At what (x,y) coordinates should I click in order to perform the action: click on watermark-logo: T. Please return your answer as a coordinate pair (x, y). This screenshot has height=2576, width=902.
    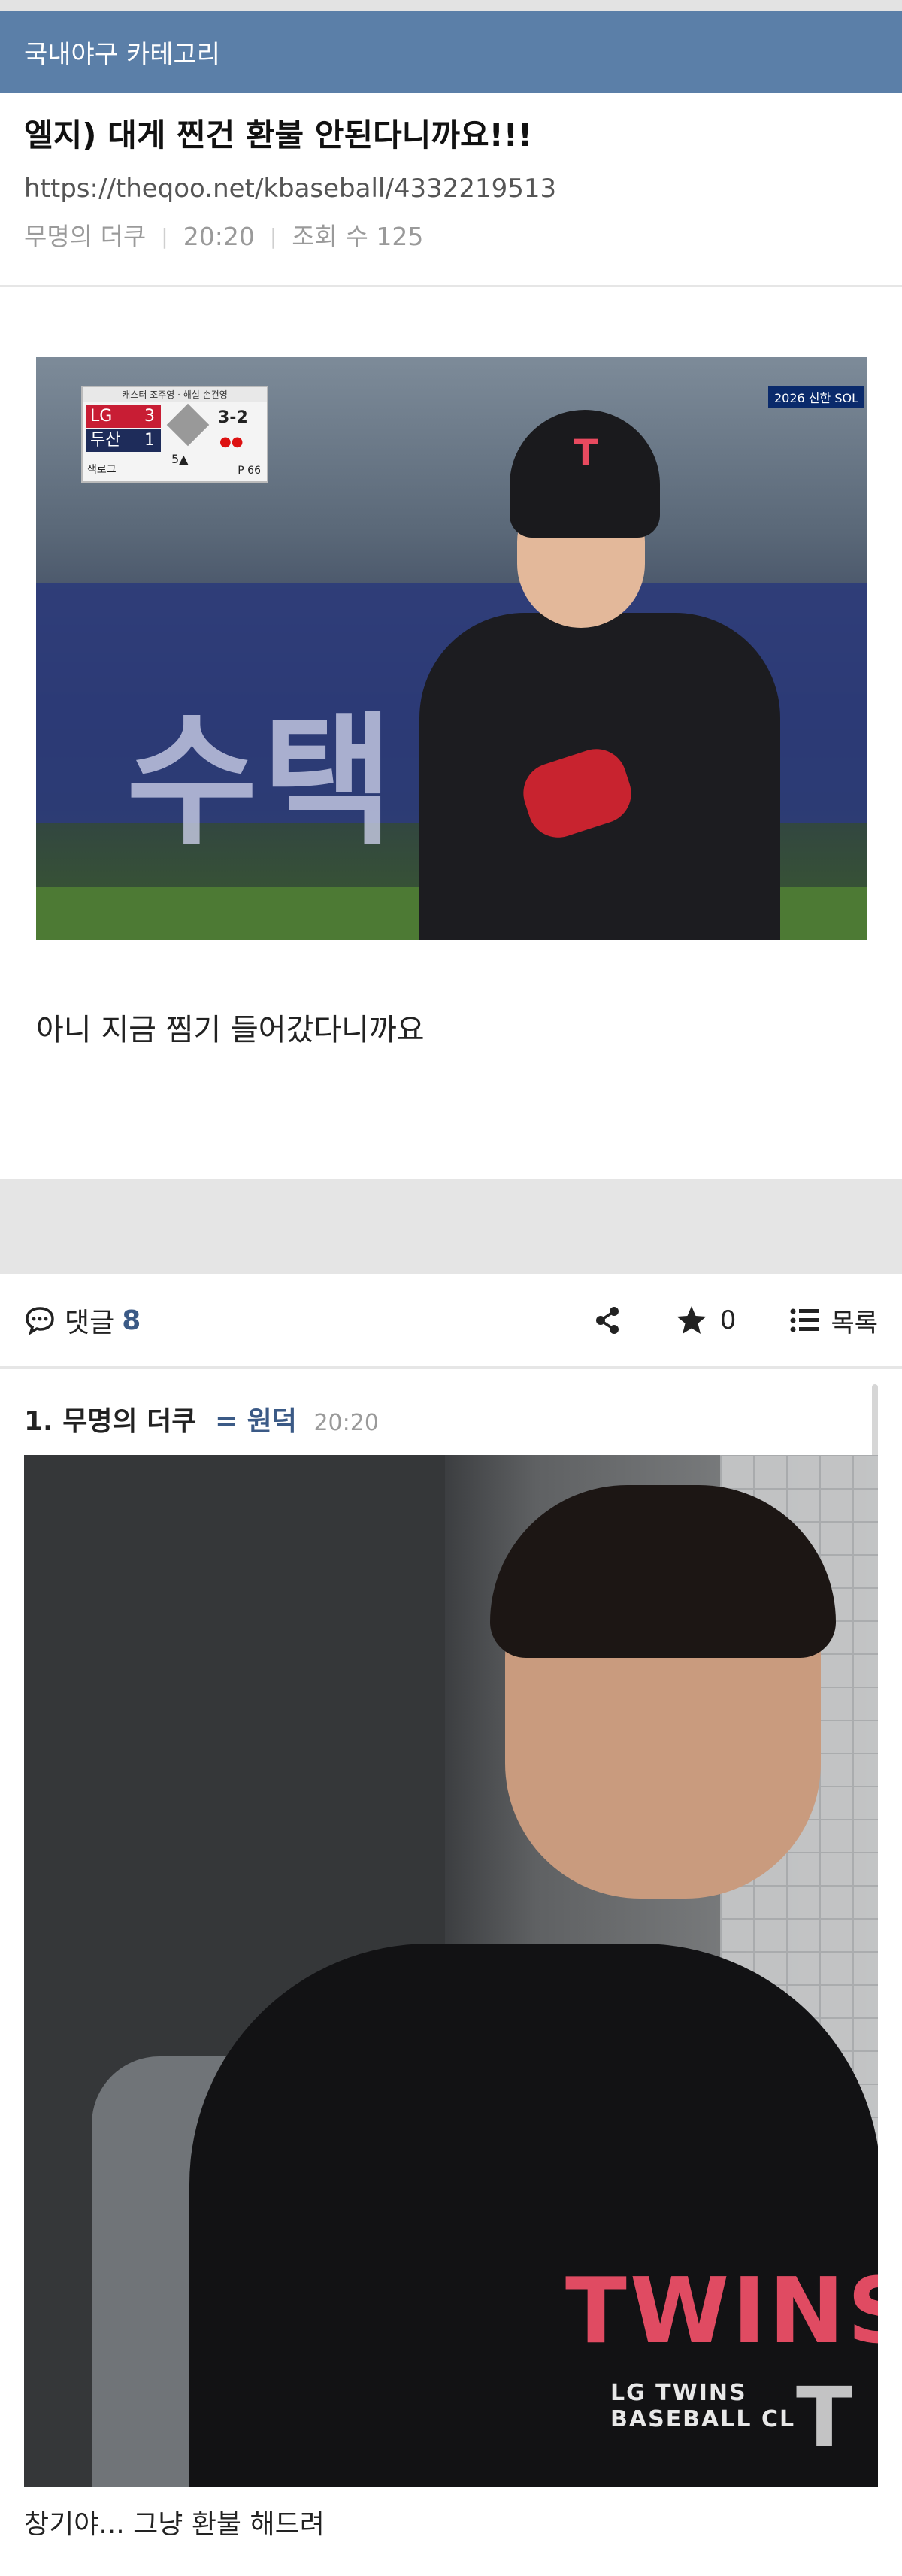
    Looking at the image, I should click on (823, 2417).